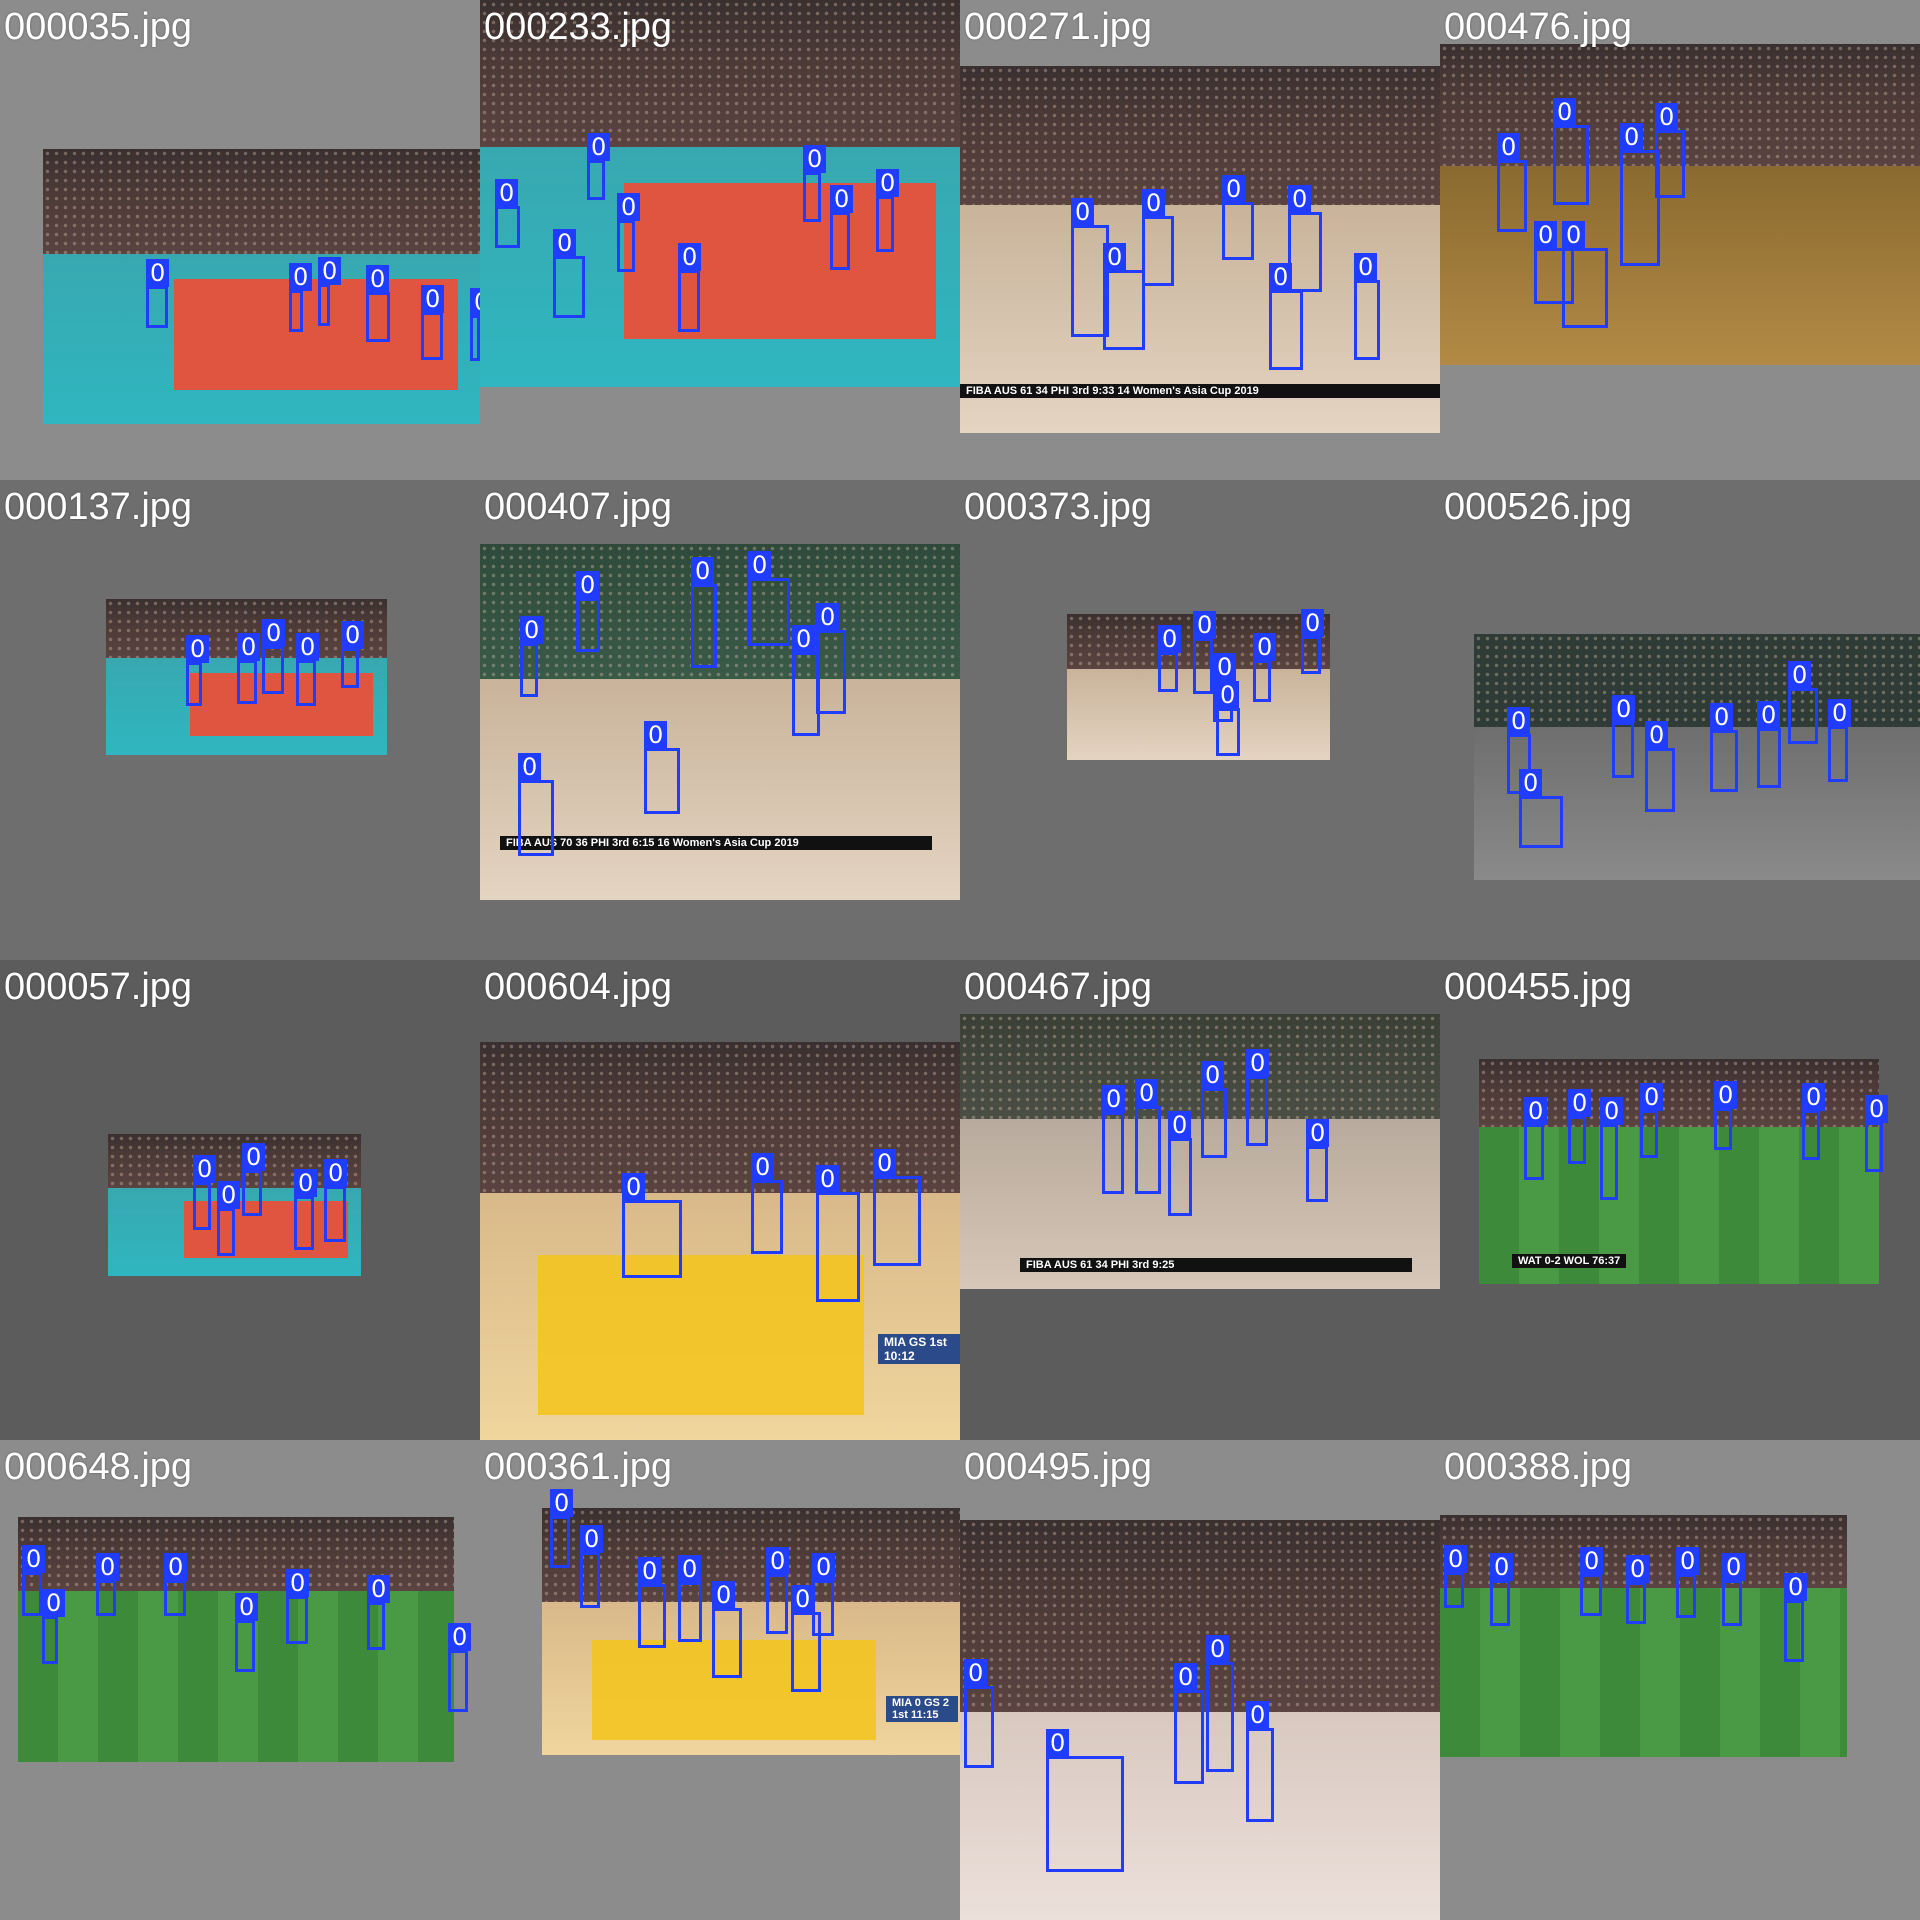  What do you see at coordinates (1538, 507) in the screenshot?
I see `tile-filename: 000526.jpg` at bounding box center [1538, 507].